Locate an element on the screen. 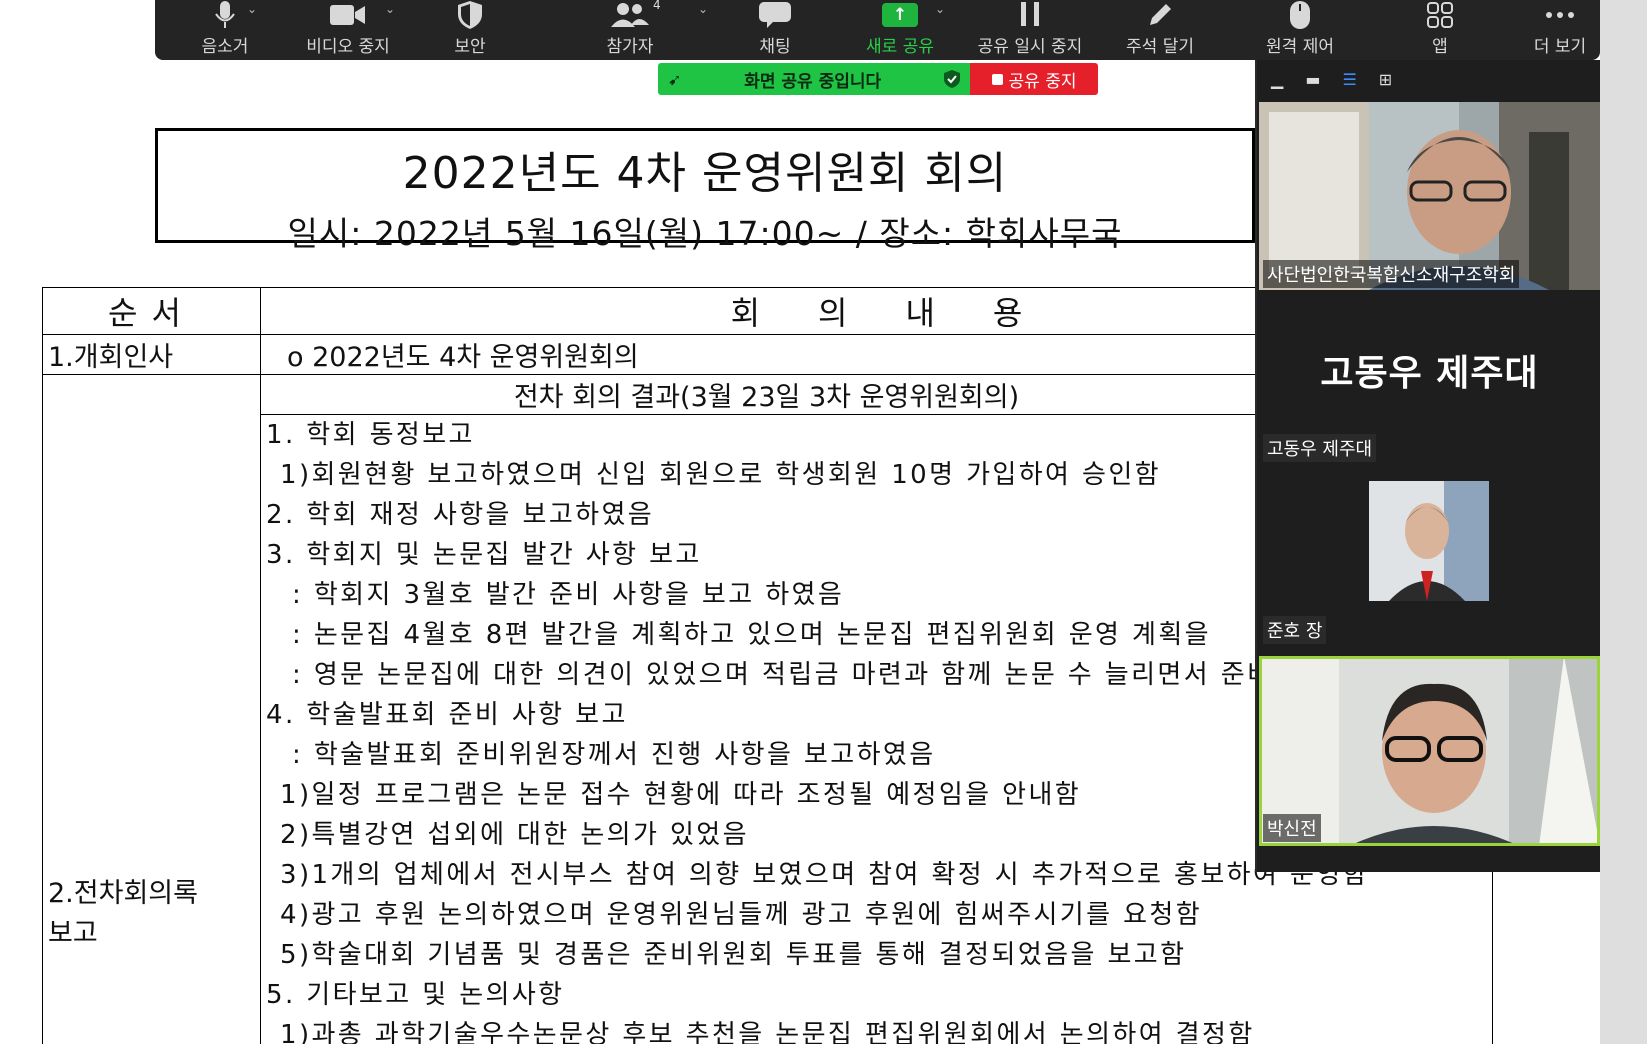  participant-name: 고동우 제주대 is located at coordinates (1320, 448).